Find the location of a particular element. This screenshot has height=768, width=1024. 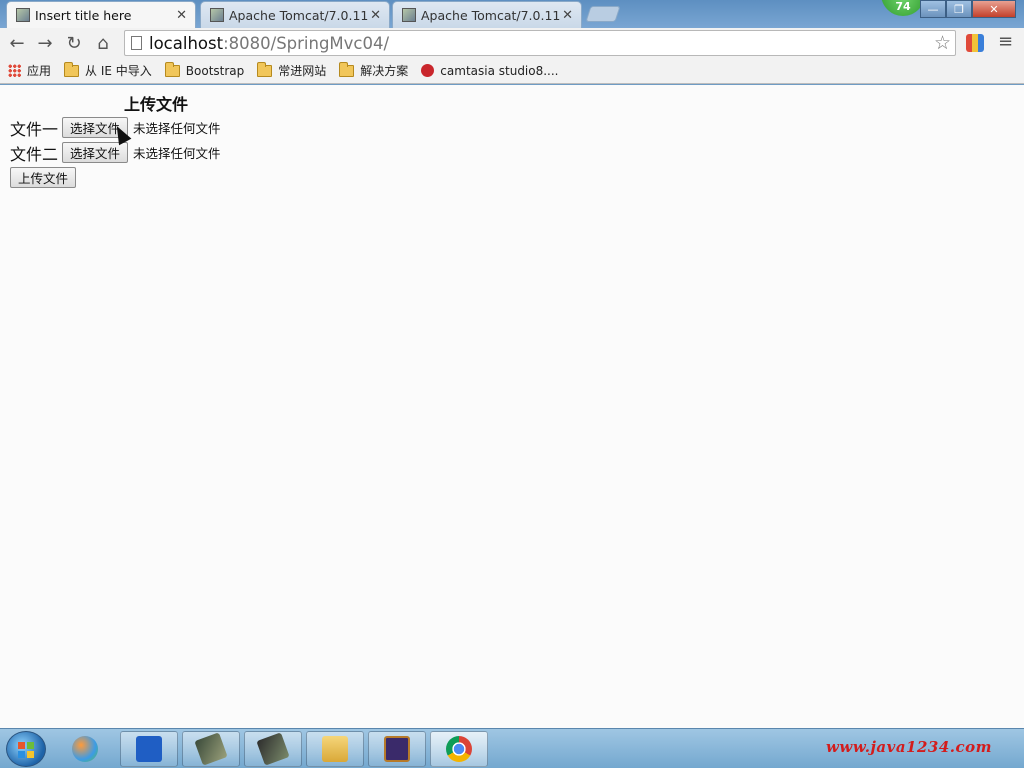

file-label: 文件二 is located at coordinates (34, 154).